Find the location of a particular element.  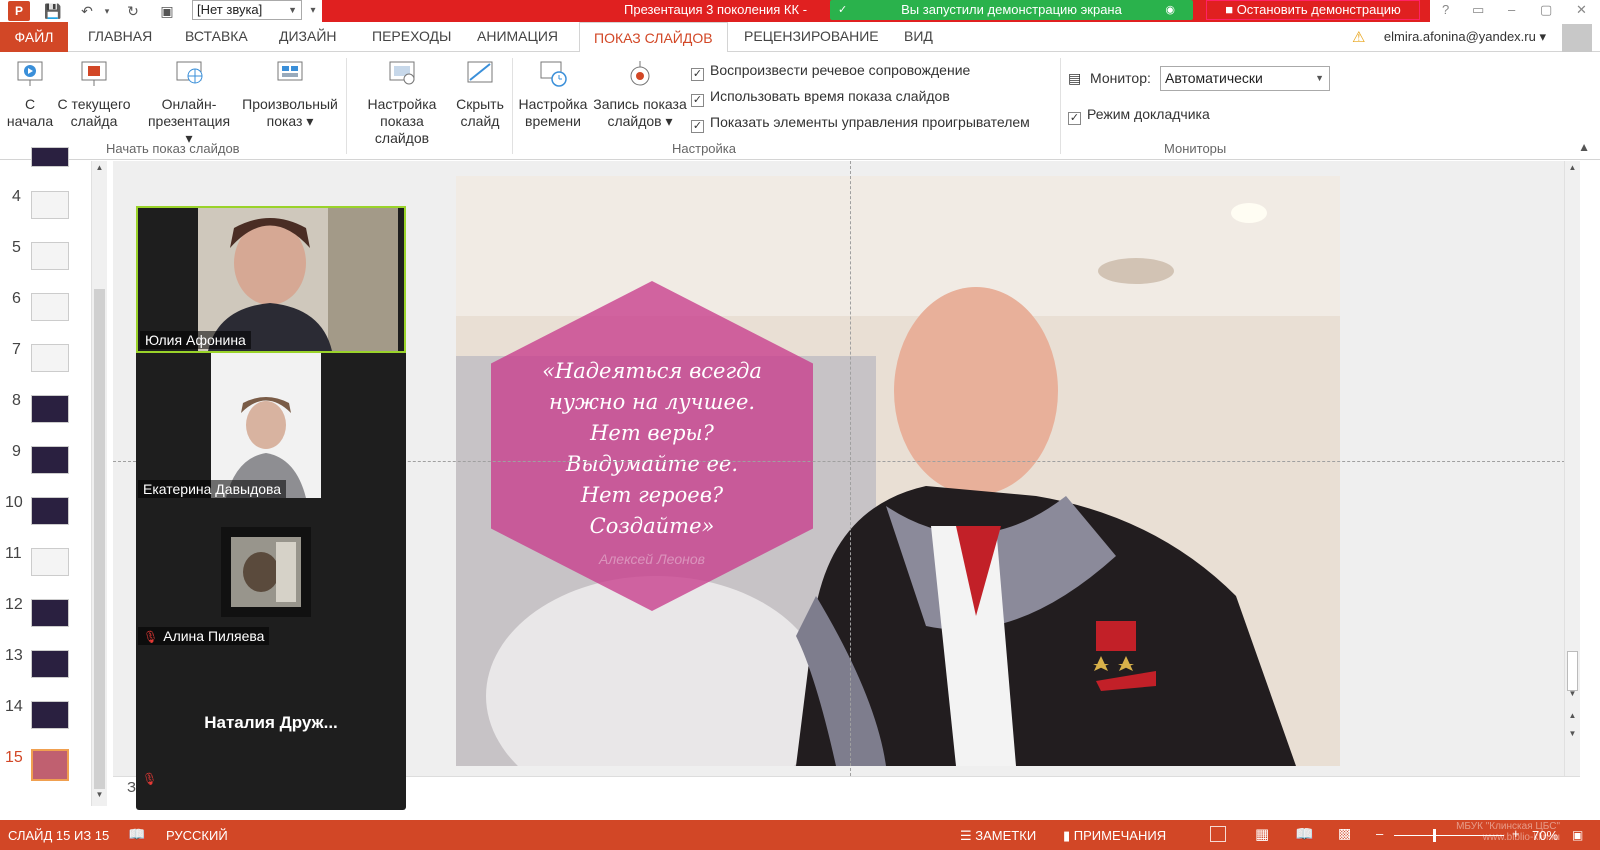

hide-slide-button: Скрыть слайд is located at coordinates (480, 94).